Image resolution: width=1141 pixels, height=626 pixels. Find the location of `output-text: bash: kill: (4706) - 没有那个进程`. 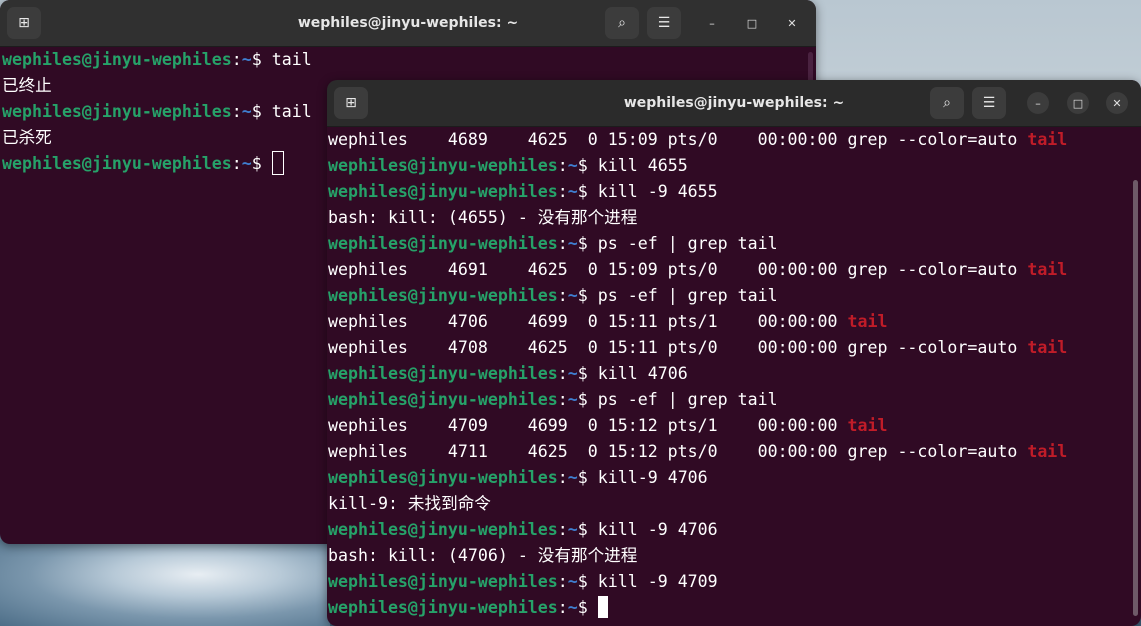

output-text: bash: kill: (4706) - 没有那个进程 is located at coordinates (483, 555).